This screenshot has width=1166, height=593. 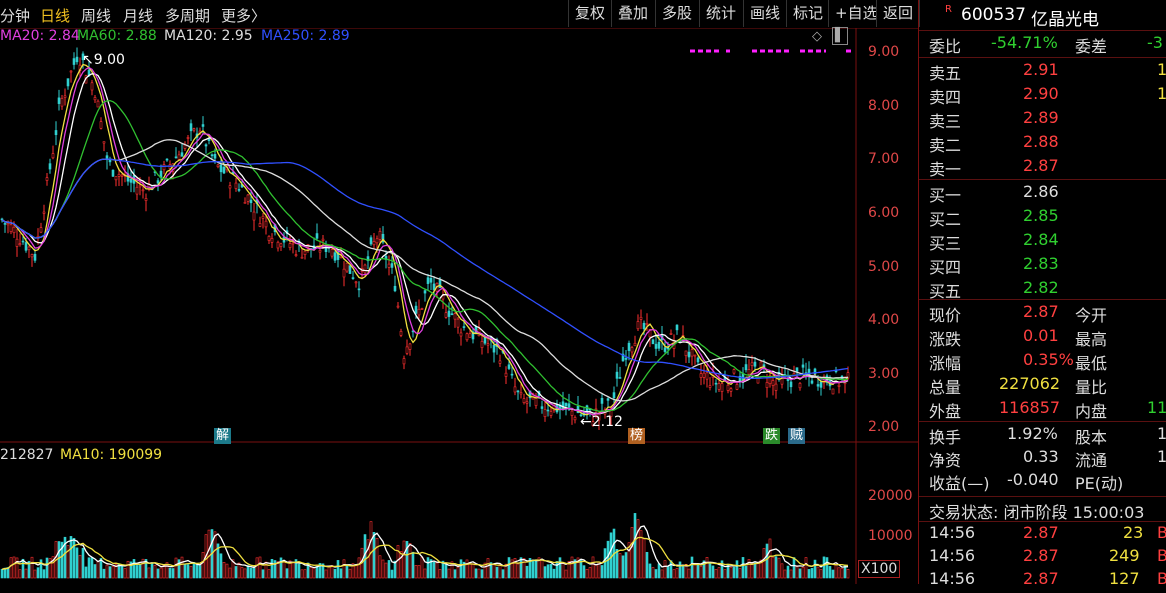 What do you see at coordinates (945, 219) in the screenshot?
I see `bid-label: 买二` at bounding box center [945, 219].